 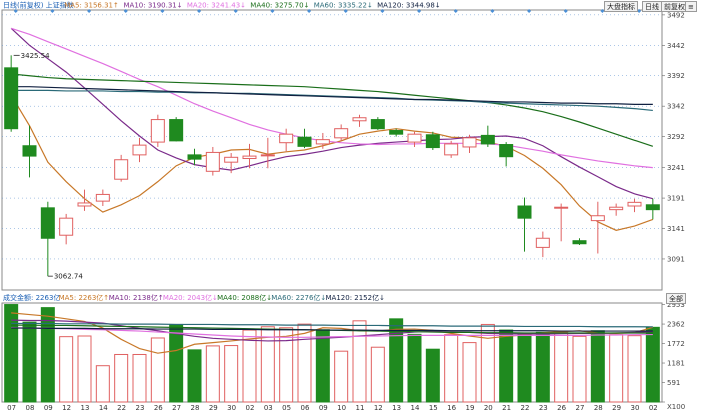 What do you see at coordinates (136, 297) in the screenshot?
I see `volume-legend-ma10: MA10: 2138亿↑` at bounding box center [136, 297].